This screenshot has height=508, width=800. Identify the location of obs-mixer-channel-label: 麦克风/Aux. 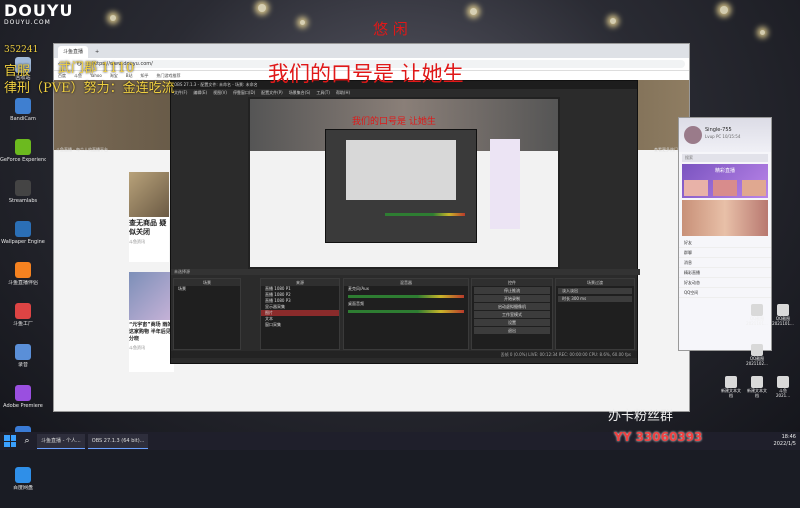
(358, 288).